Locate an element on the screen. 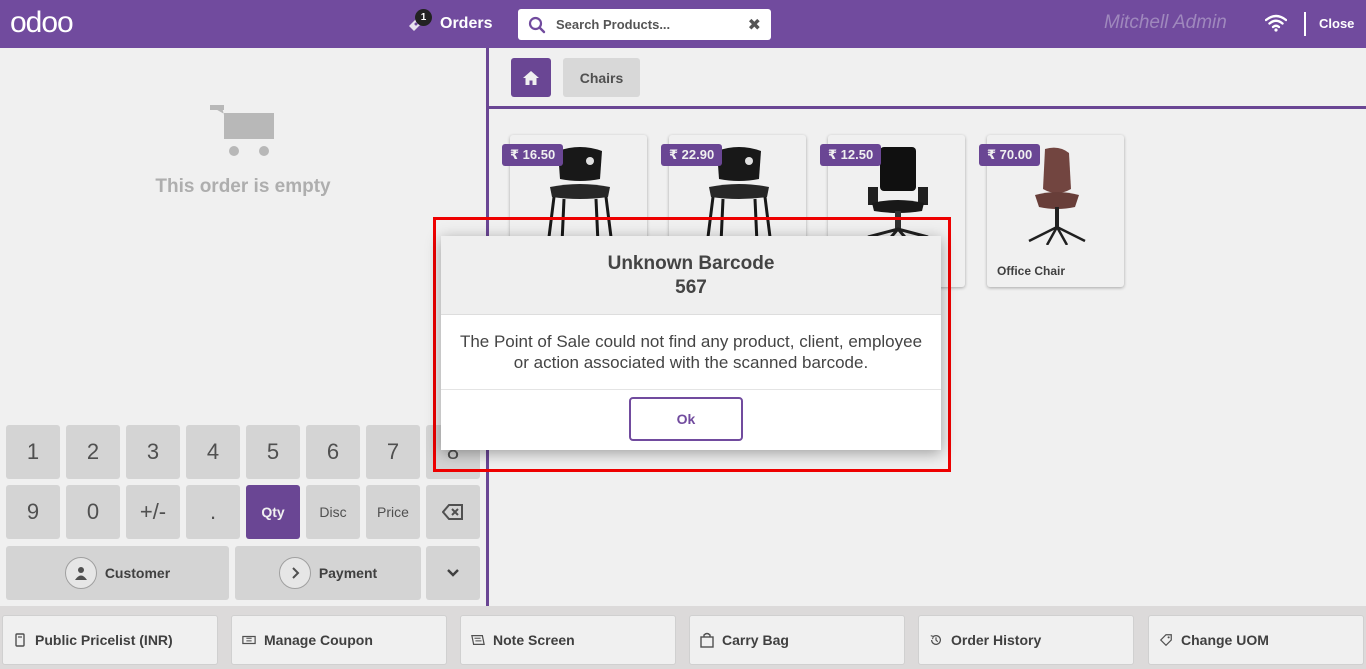 The height and width of the screenshot is (669, 1366). dialog-title: Unknown Barcode is located at coordinates (691, 263).